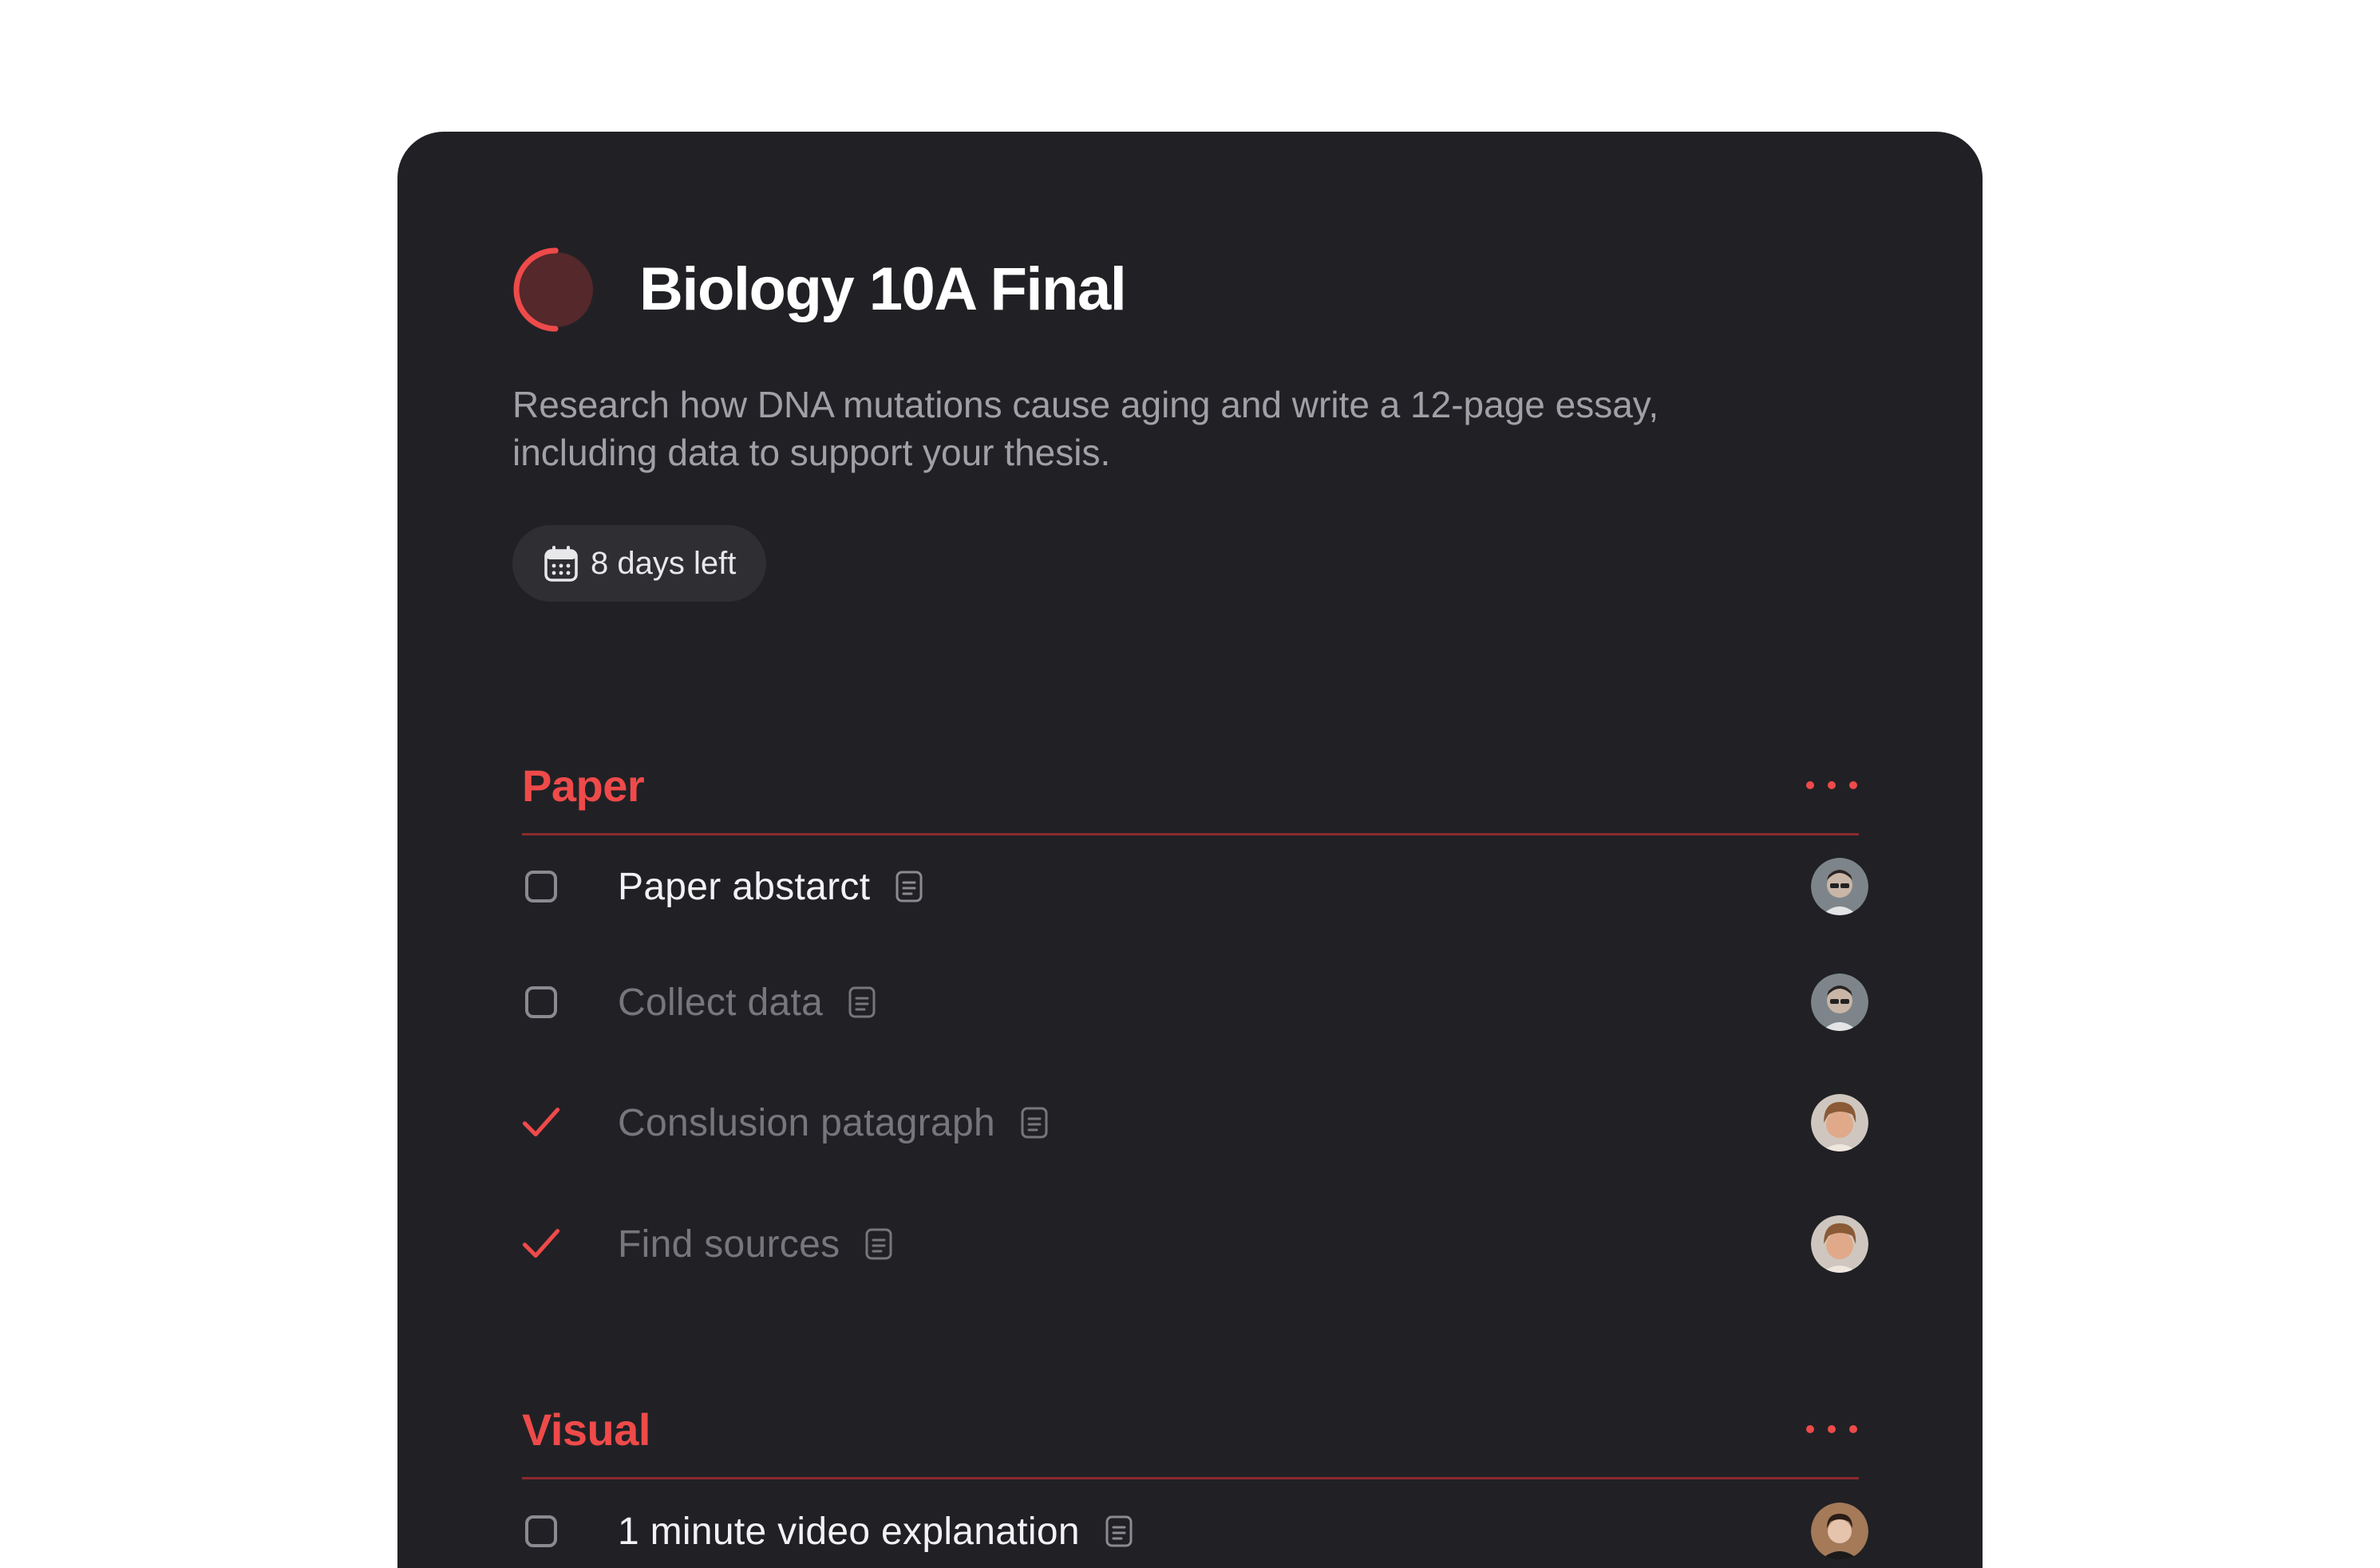  Describe the element at coordinates (1195, 1531) in the screenshot. I see `task-row: 1 minute video explanation` at that location.